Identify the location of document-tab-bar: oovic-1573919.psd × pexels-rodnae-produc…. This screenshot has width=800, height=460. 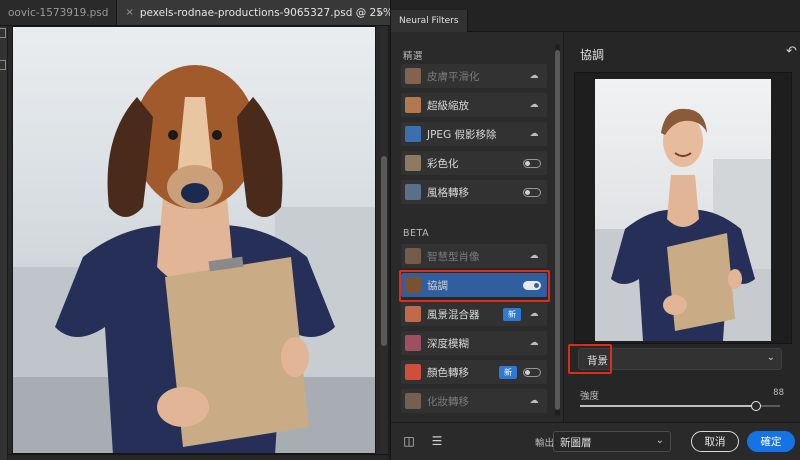
(246, 13).